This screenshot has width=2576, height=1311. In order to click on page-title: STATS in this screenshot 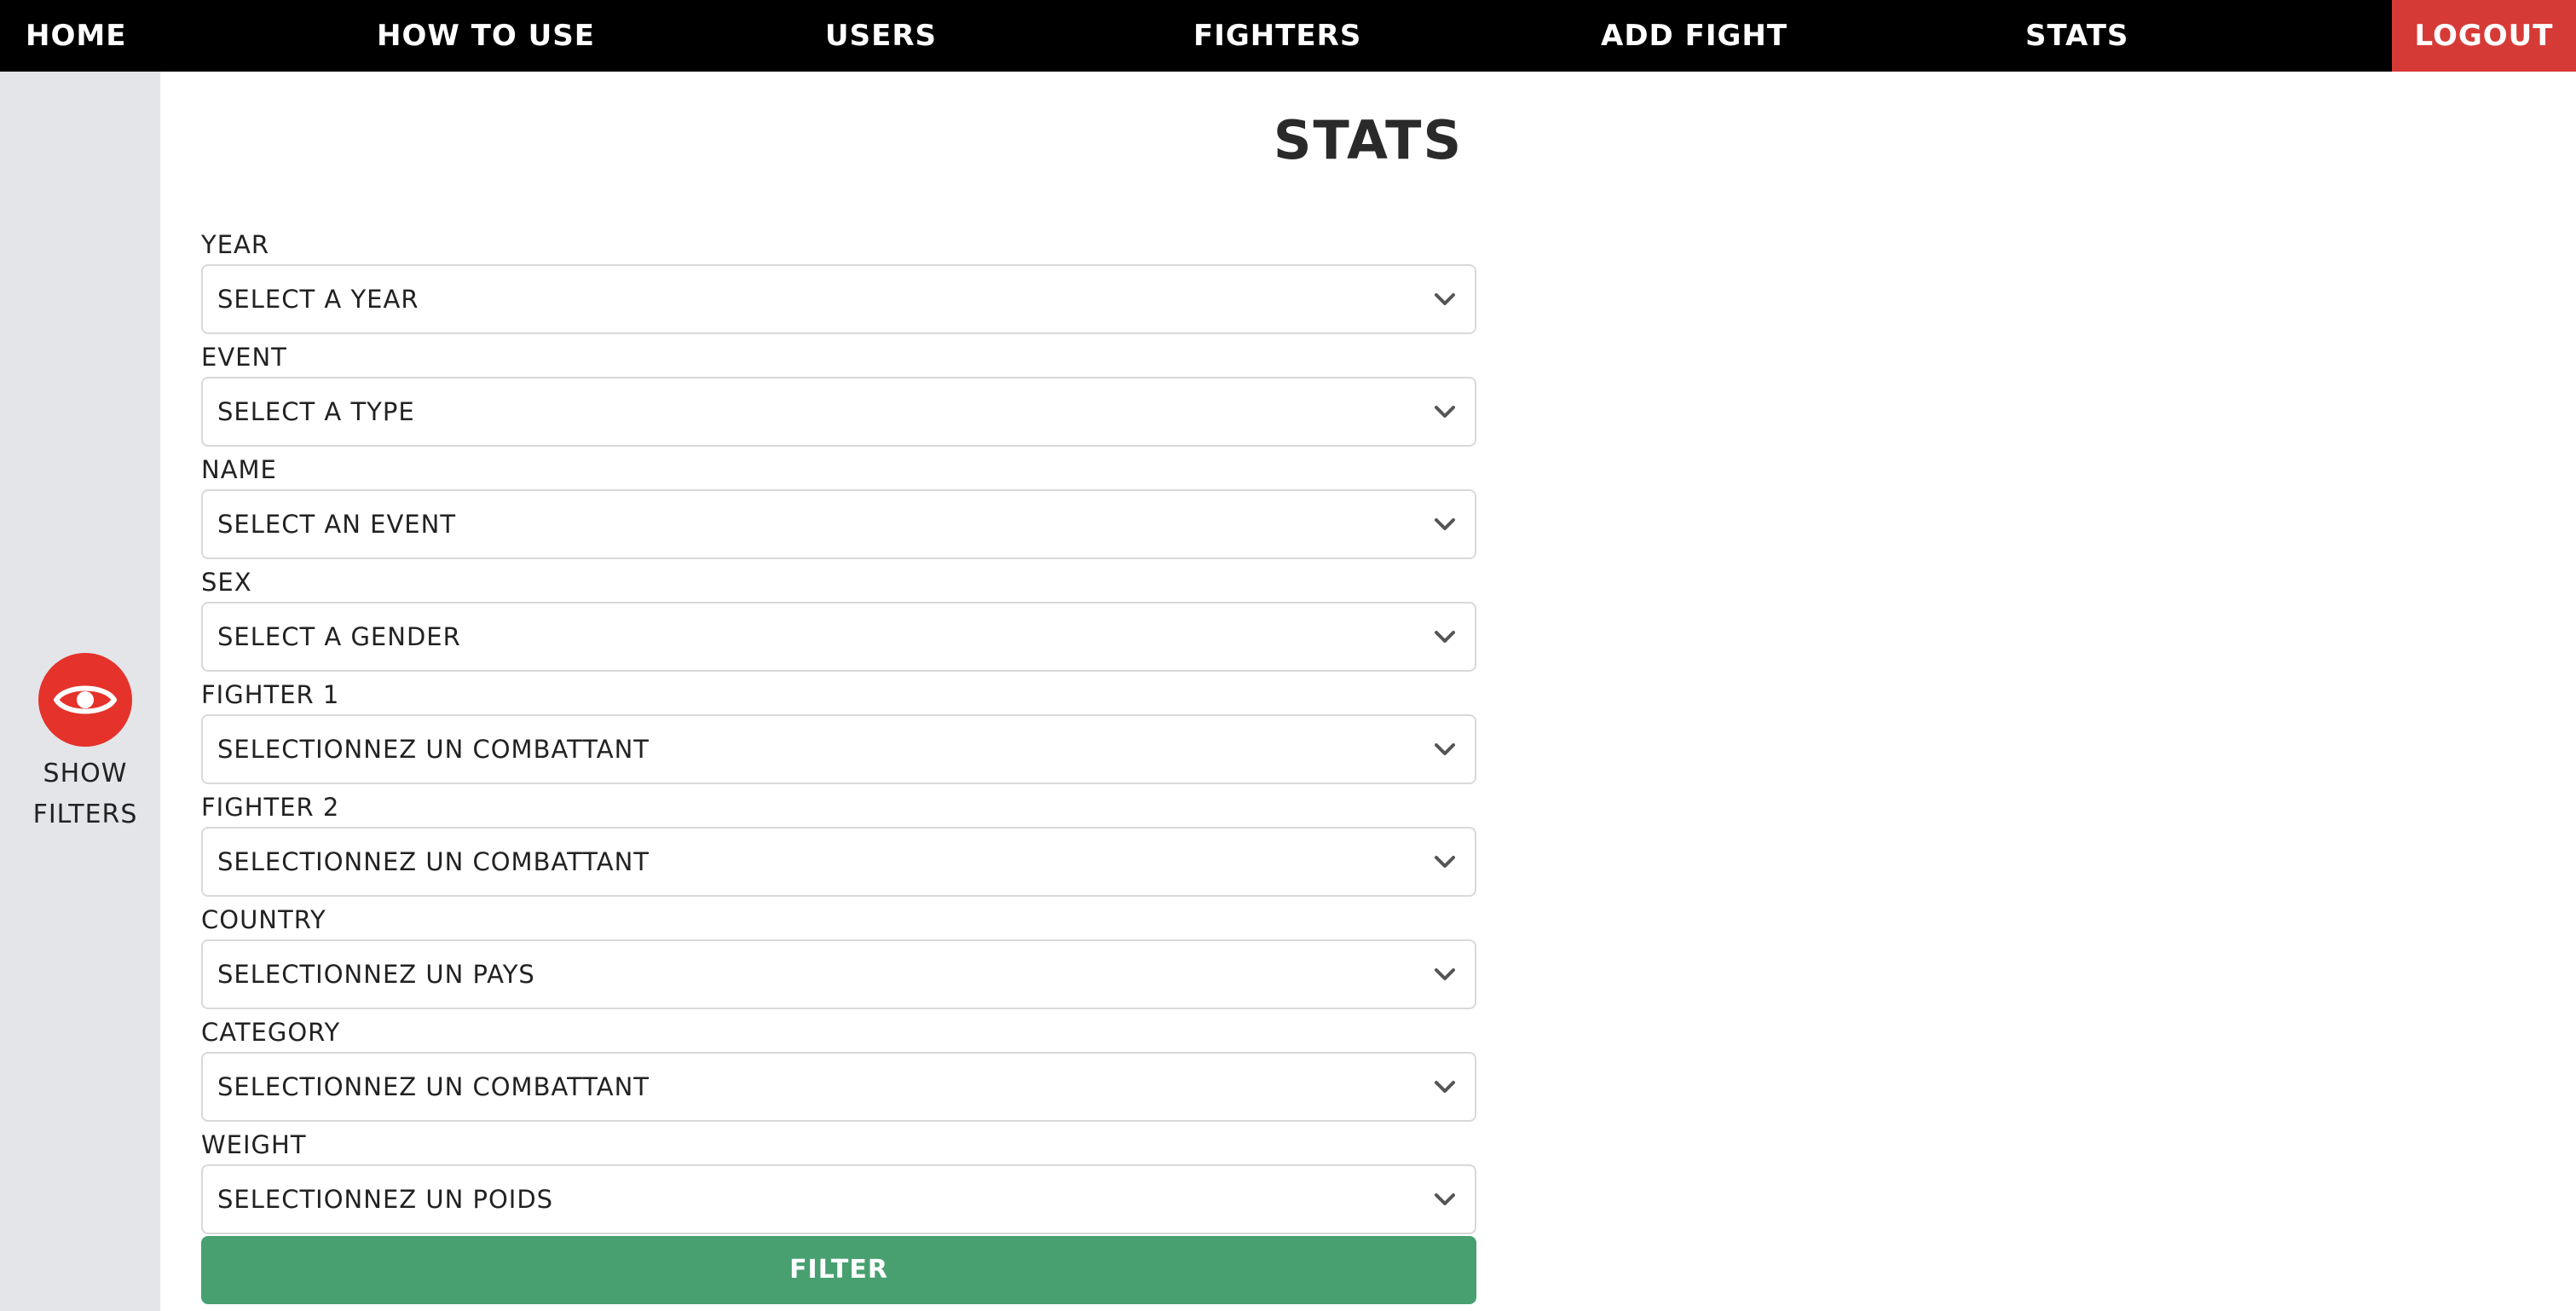, I will do `click(1368, 140)`.